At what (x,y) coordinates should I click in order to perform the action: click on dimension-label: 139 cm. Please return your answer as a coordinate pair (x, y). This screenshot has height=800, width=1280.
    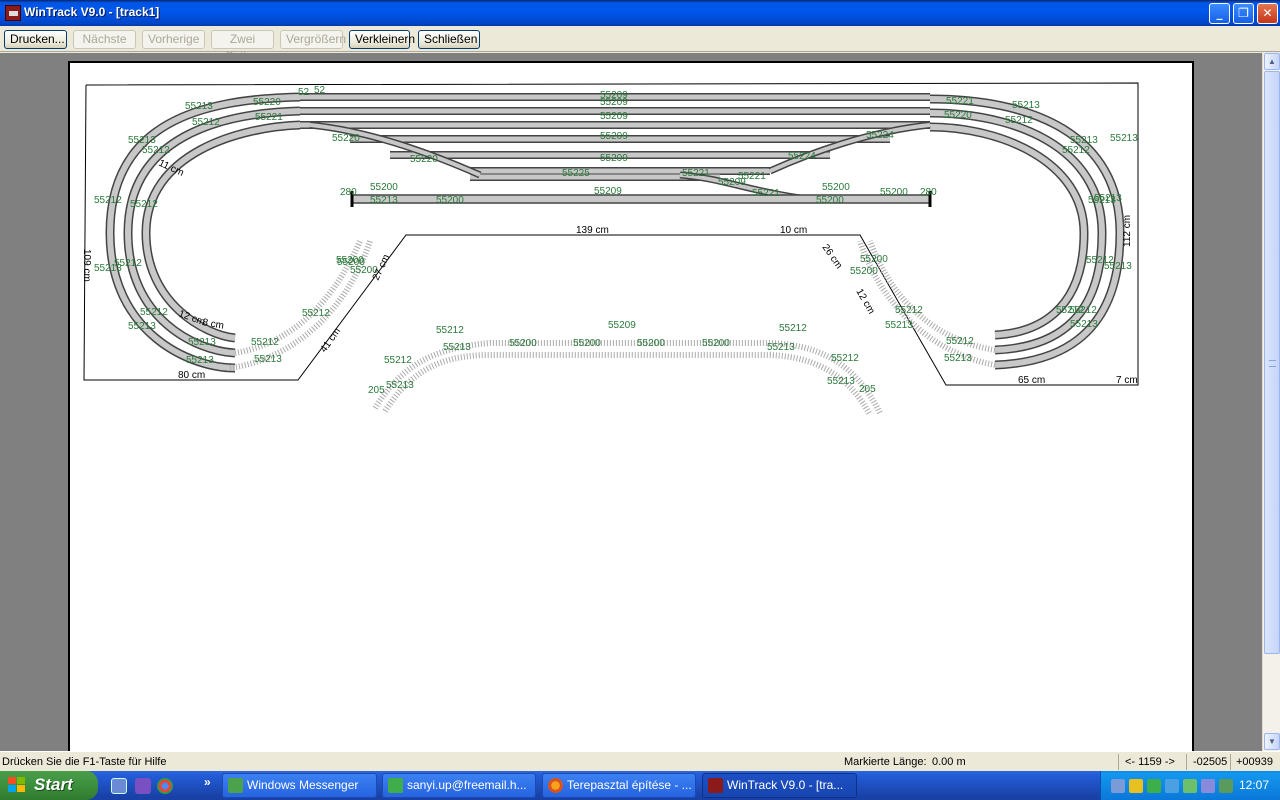
    Looking at the image, I should click on (592, 230).